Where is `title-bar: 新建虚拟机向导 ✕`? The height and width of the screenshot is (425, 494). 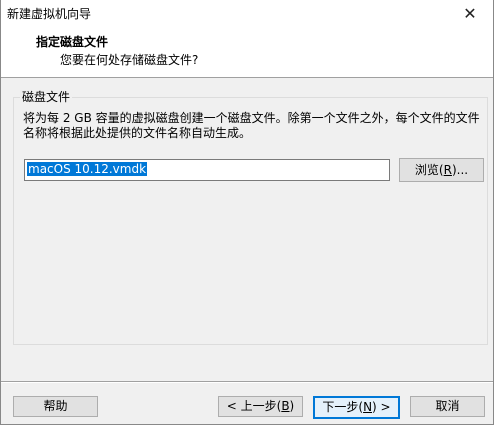
title-bar: 新建虚拟机向导 ✕ is located at coordinates (247, 15).